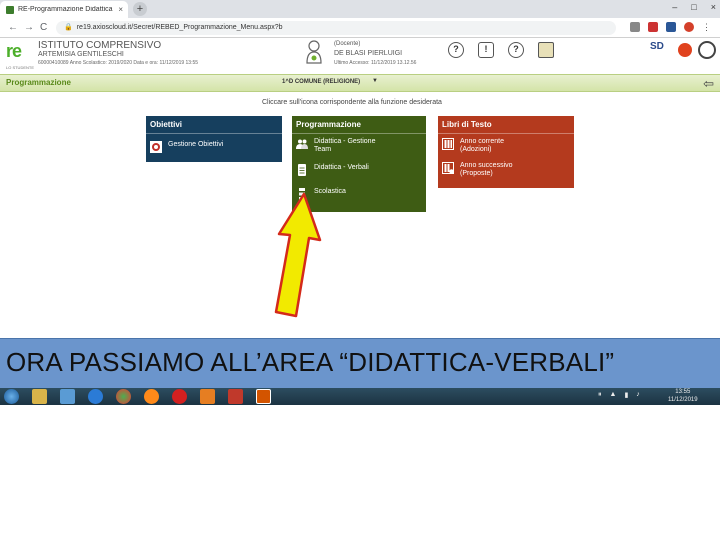 The image size is (720, 540). I want to click on tab-title: RE-Programmazione Didattica, so click(65, 9).